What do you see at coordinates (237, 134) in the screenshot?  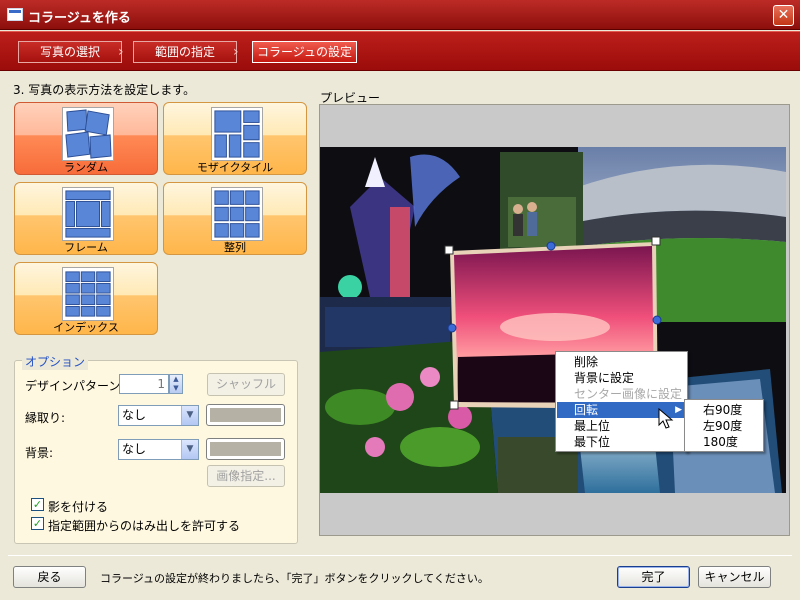 I see `mosaic-tile-icon` at bounding box center [237, 134].